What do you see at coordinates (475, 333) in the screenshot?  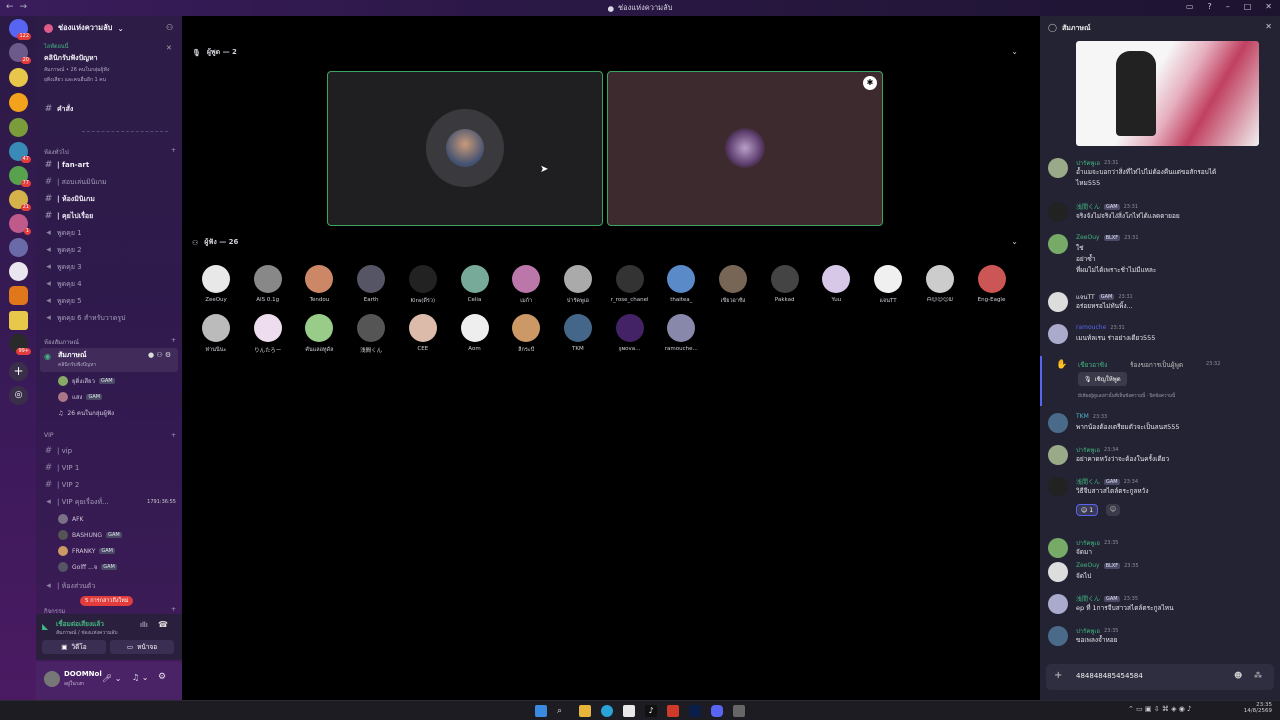 I see `audience-member: Aom` at bounding box center [475, 333].